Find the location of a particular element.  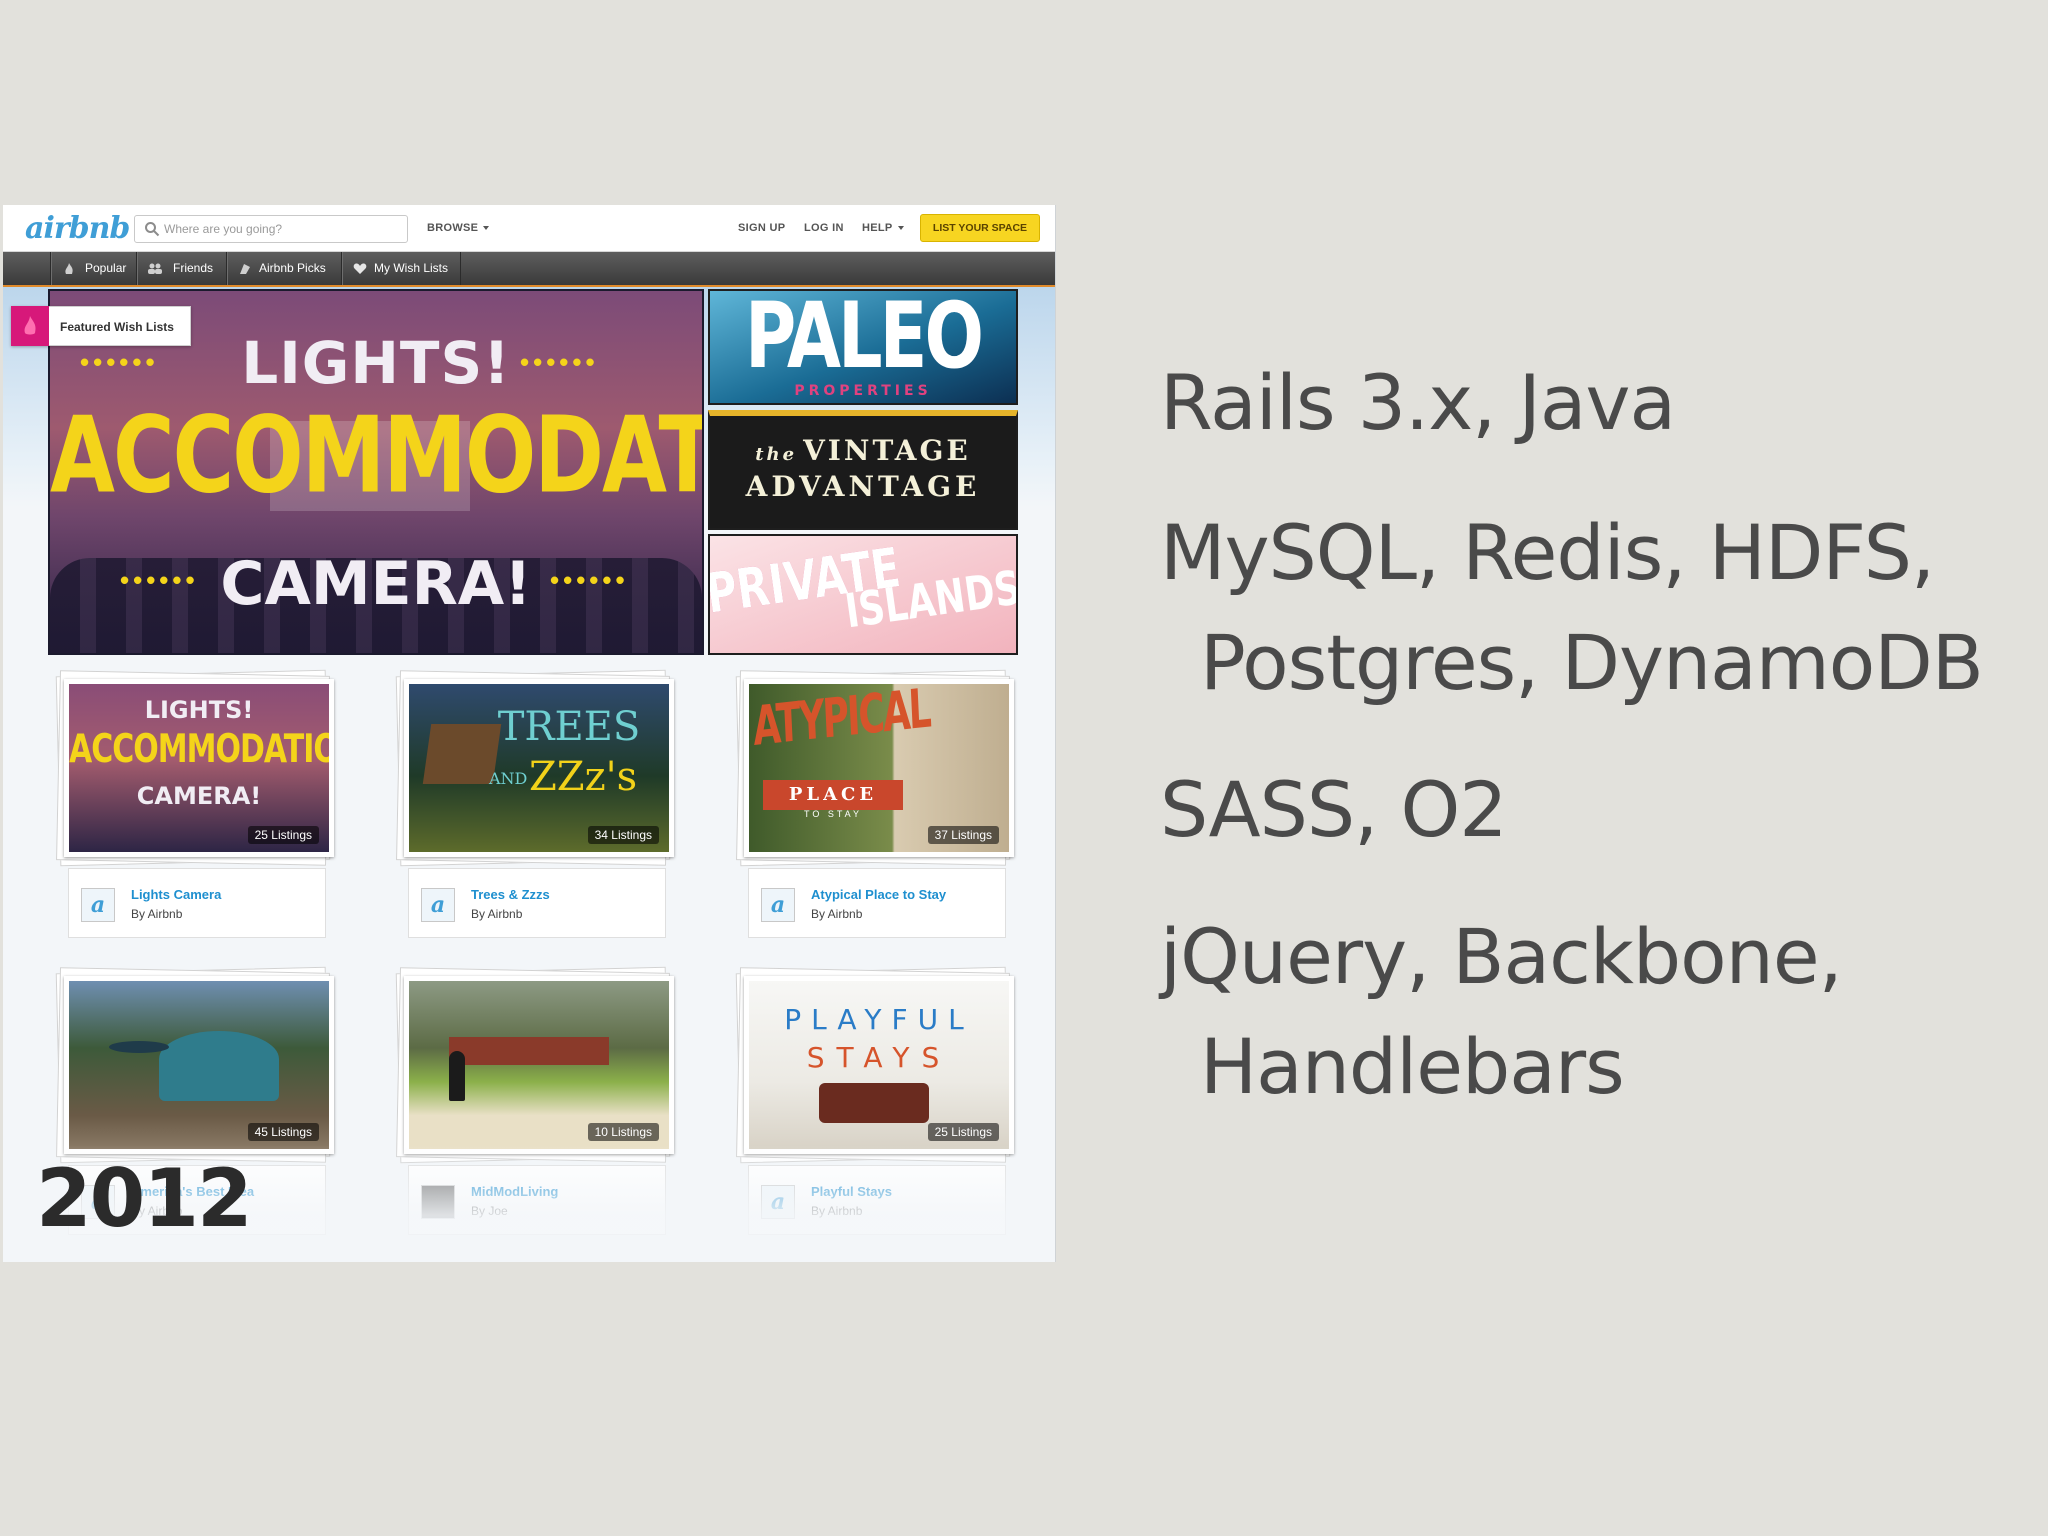

search-box is located at coordinates (271, 229).